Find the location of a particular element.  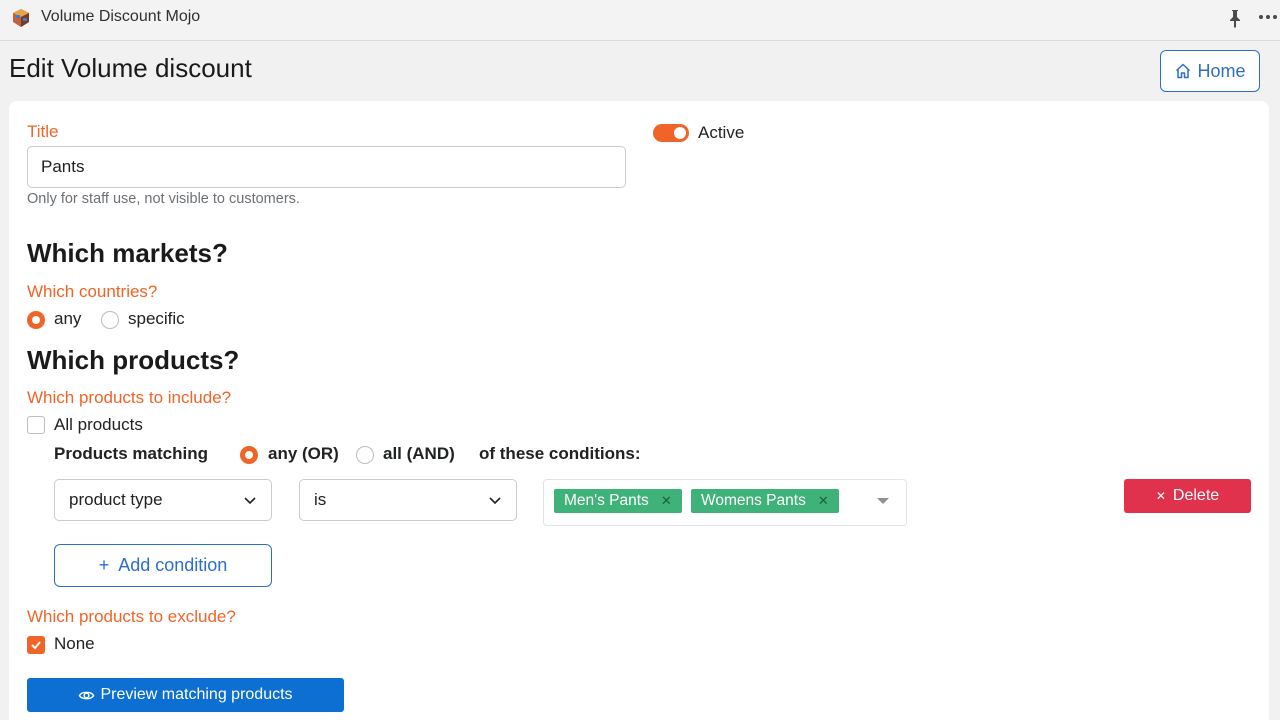

all-products-checkbox is located at coordinates (36, 425).